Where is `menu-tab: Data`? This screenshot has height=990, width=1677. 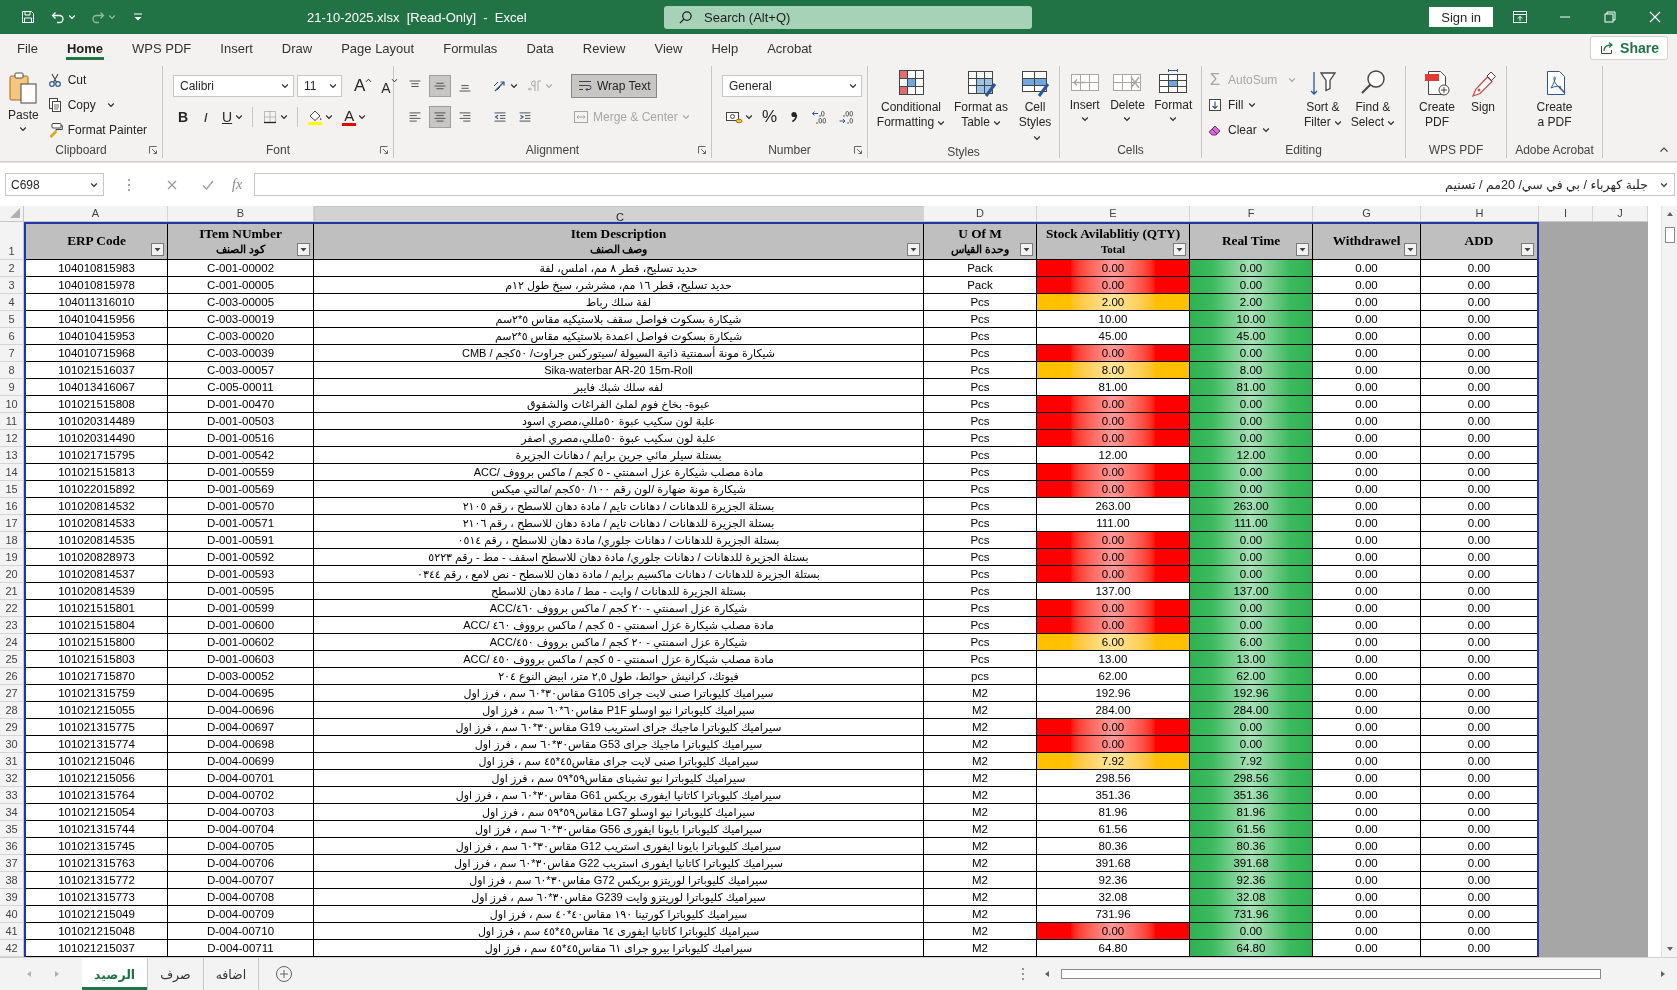 menu-tab: Data is located at coordinates (540, 48).